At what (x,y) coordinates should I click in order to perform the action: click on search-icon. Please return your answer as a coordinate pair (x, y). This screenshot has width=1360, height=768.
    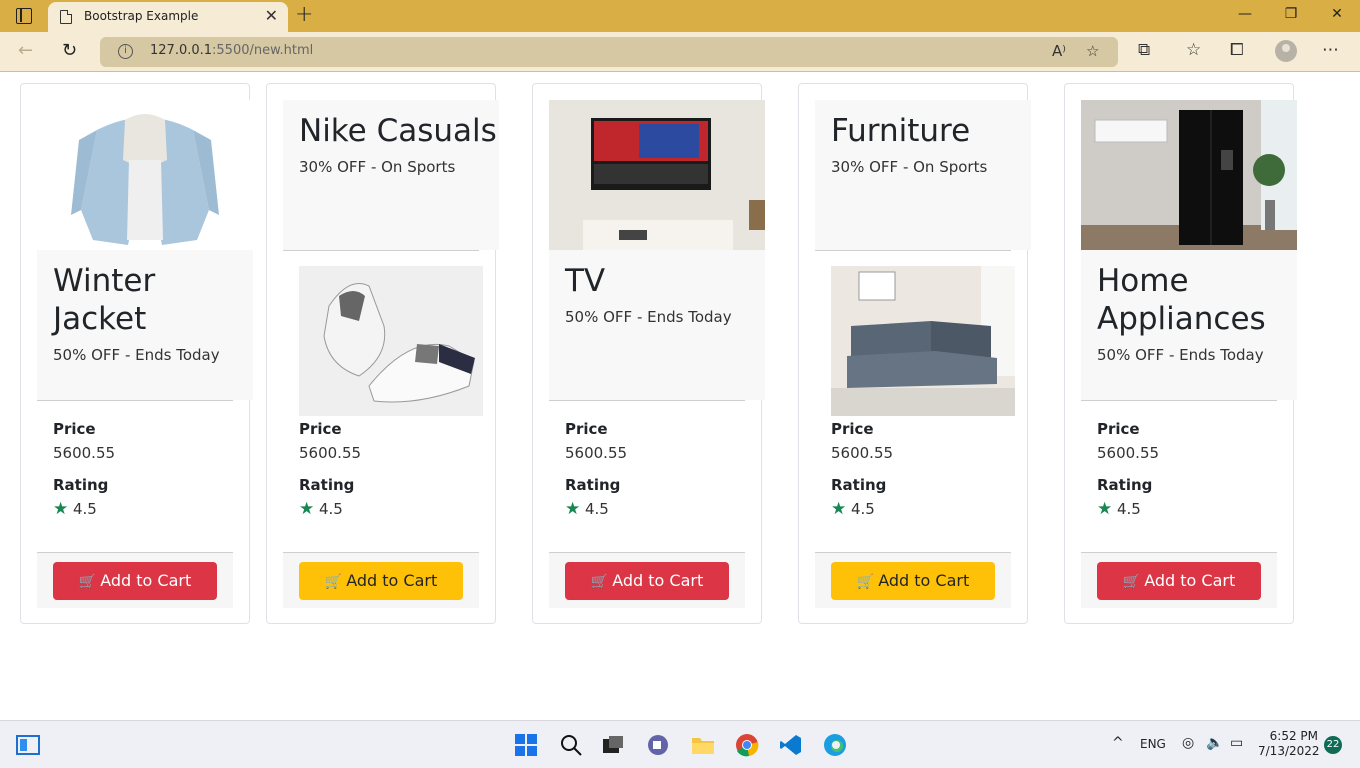
    Looking at the image, I should click on (571, 745).